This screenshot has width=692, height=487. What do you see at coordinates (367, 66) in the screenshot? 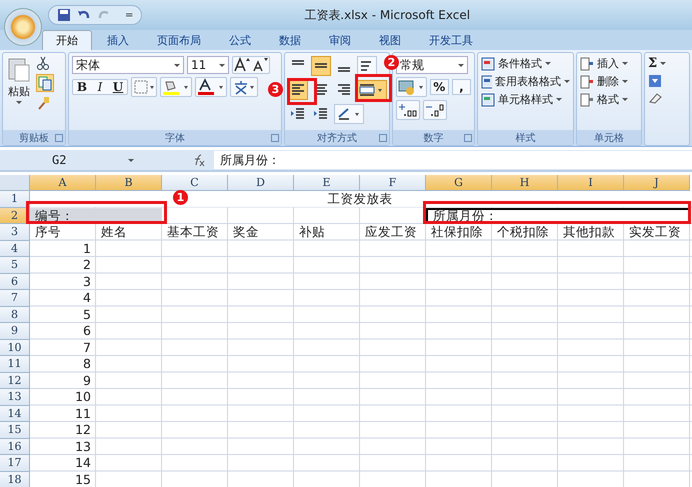
I see `wrap-text-icon` at bounding box center [367, 66].